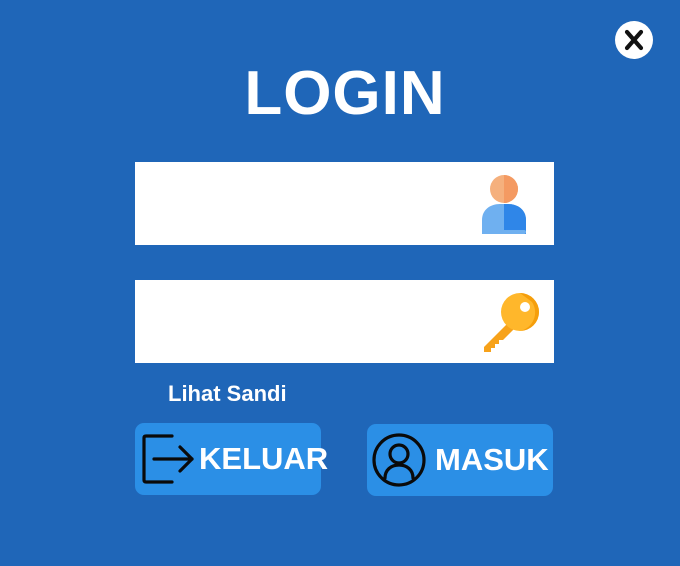 The width and height of the screenshot is (680, 566). Describe the element at coordinates (305, 321) in the screenshot. I see `password-input` at that location.